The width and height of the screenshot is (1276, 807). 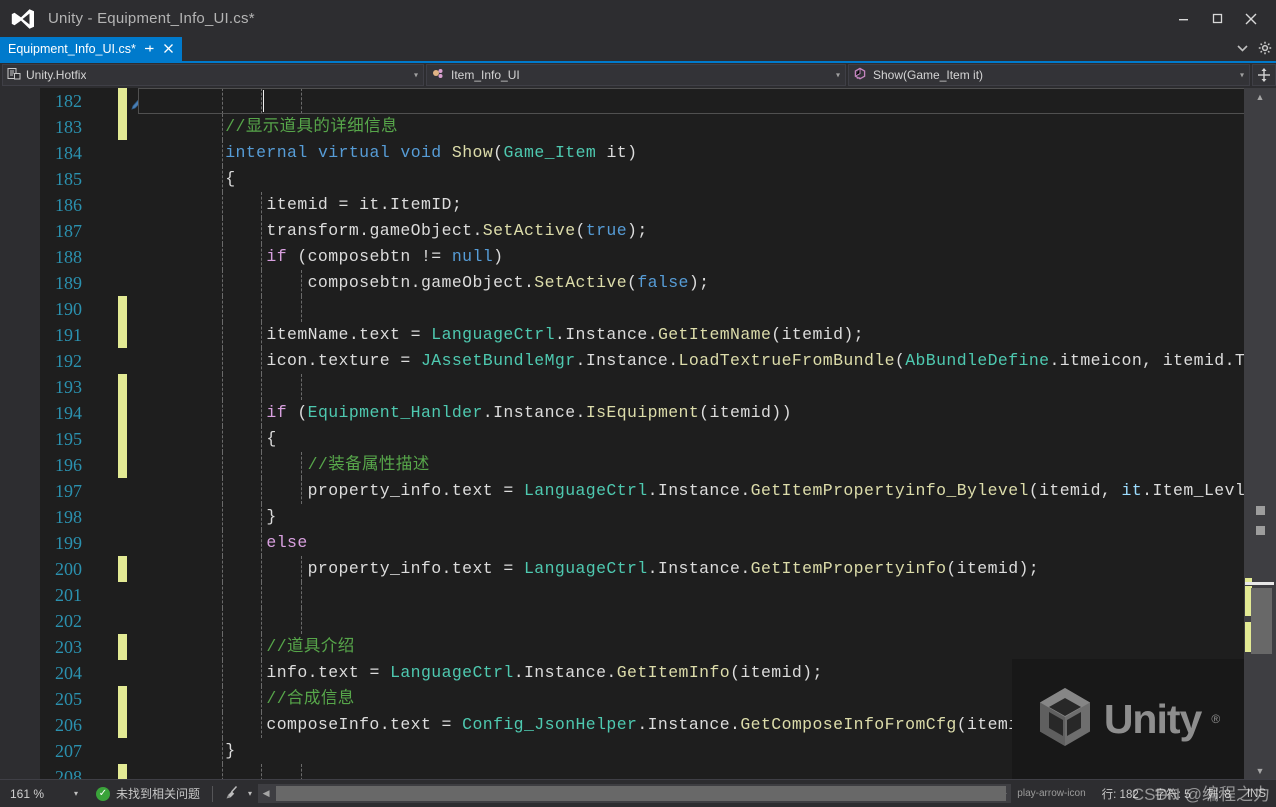 What do you see at coordinates (149, 49) in the screenshot?
I see `pin-icon` at bounding box center [149, 49].